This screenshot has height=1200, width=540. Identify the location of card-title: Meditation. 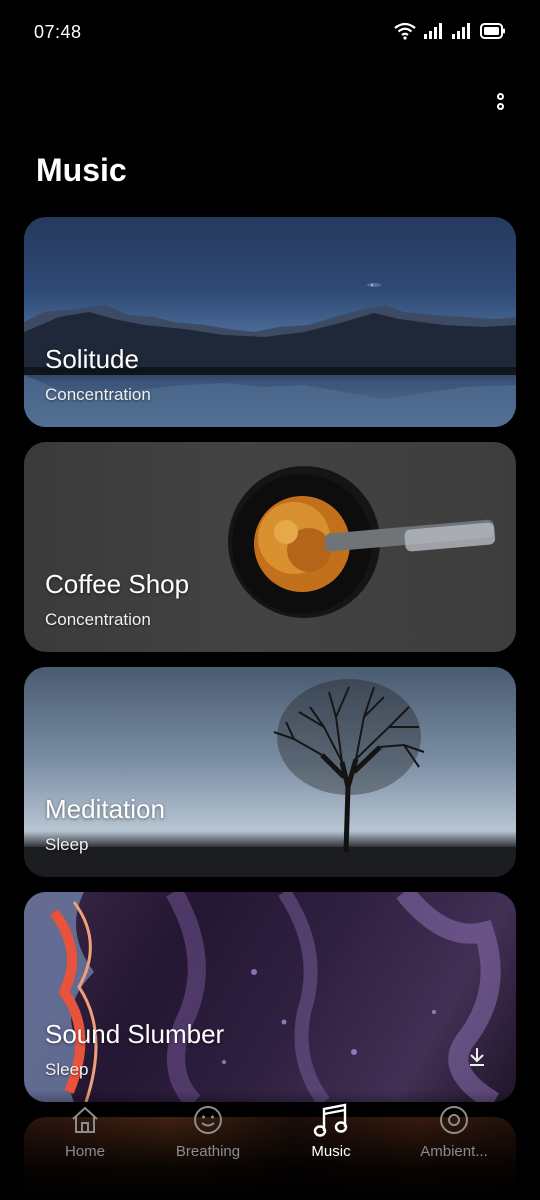
(105, 809).